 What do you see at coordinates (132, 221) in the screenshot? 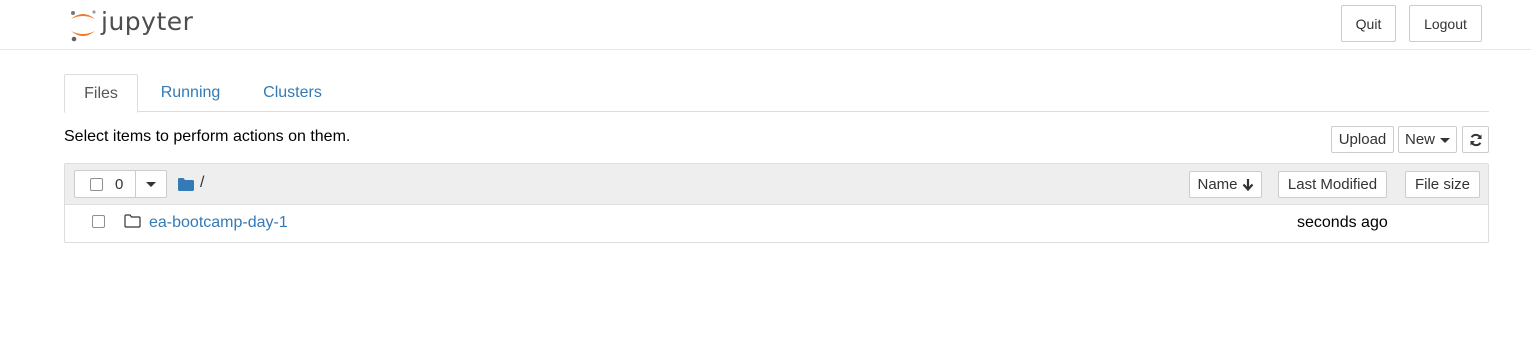
I see `folder-outline-icon` at bounding box center [132, 221].